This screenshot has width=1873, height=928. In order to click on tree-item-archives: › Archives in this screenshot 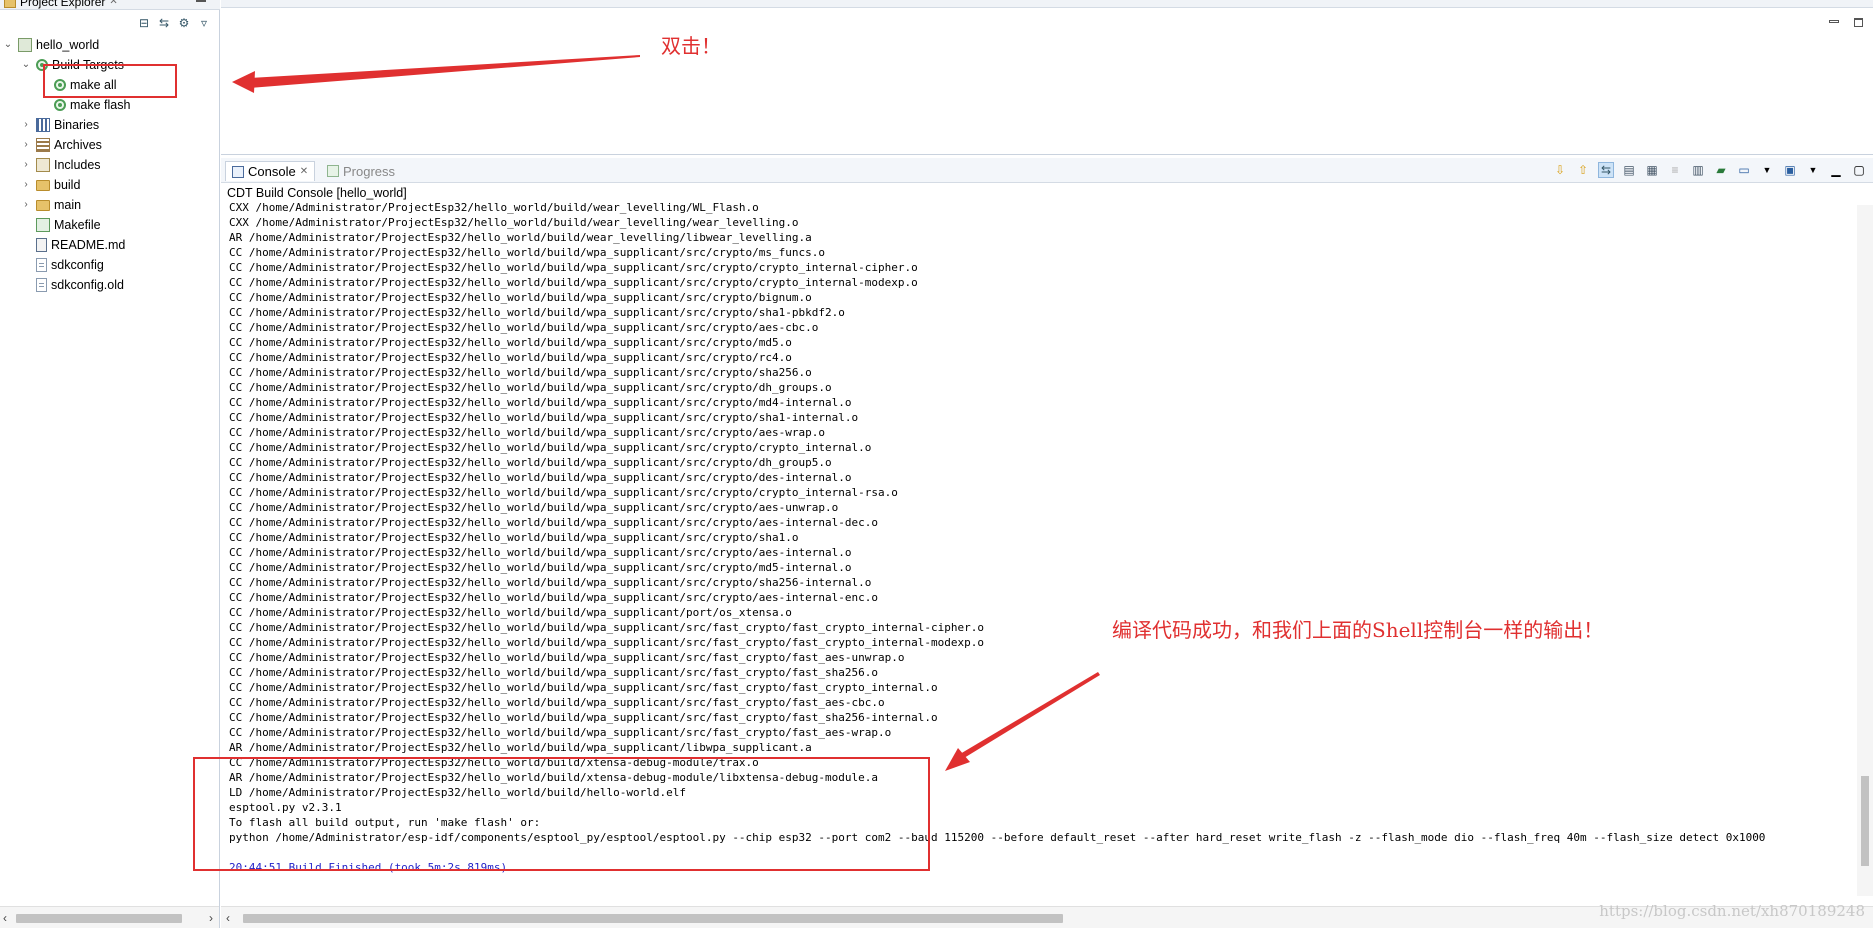, I will do `click(61, 144)`.